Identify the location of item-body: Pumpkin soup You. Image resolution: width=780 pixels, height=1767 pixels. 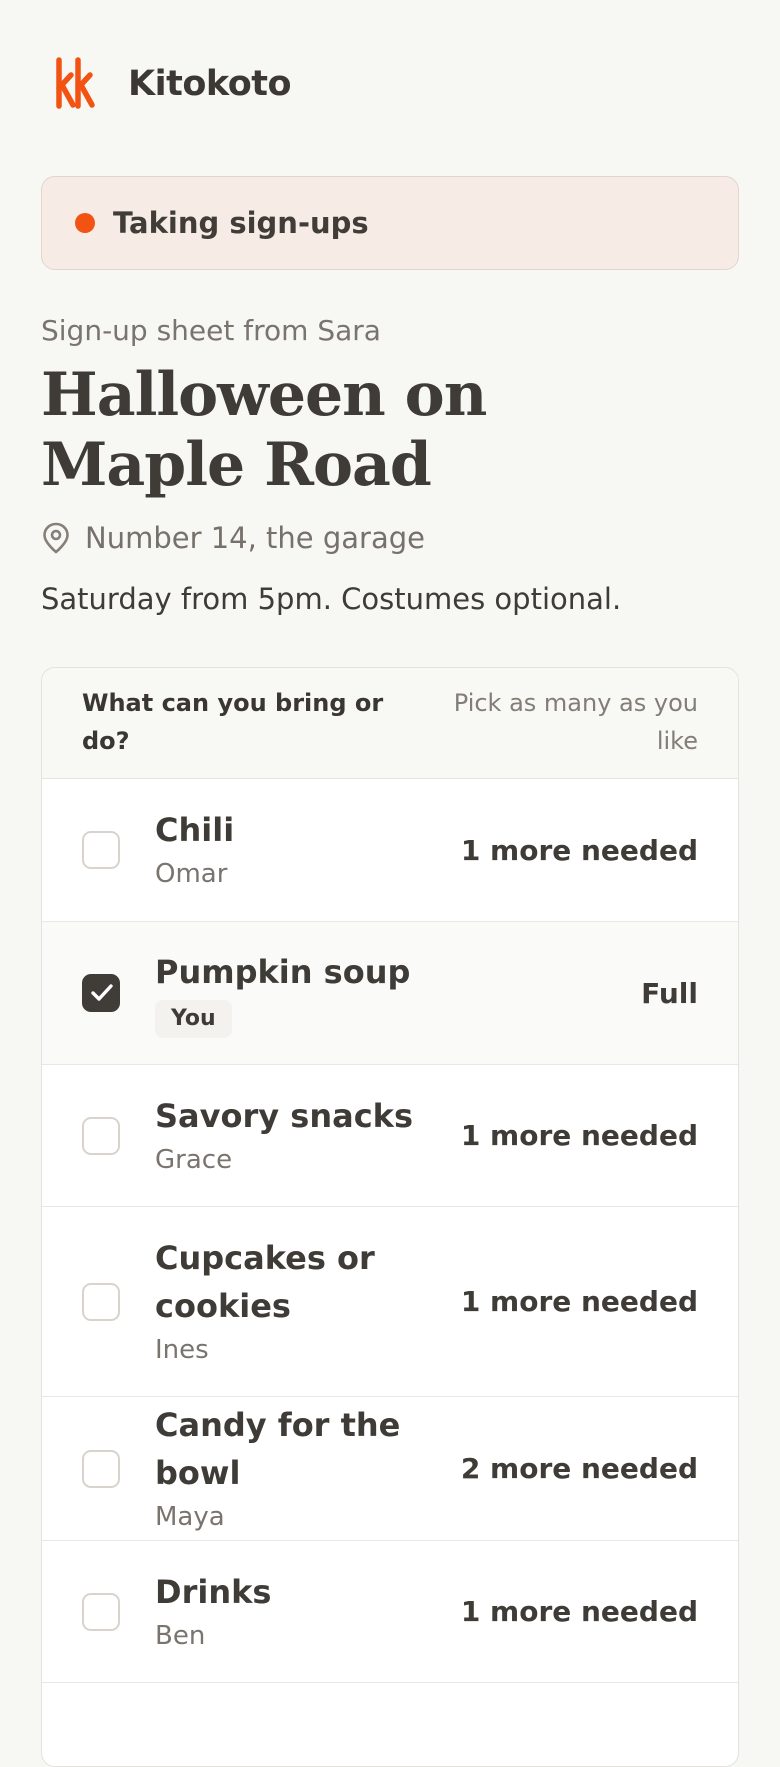
(315, 993).